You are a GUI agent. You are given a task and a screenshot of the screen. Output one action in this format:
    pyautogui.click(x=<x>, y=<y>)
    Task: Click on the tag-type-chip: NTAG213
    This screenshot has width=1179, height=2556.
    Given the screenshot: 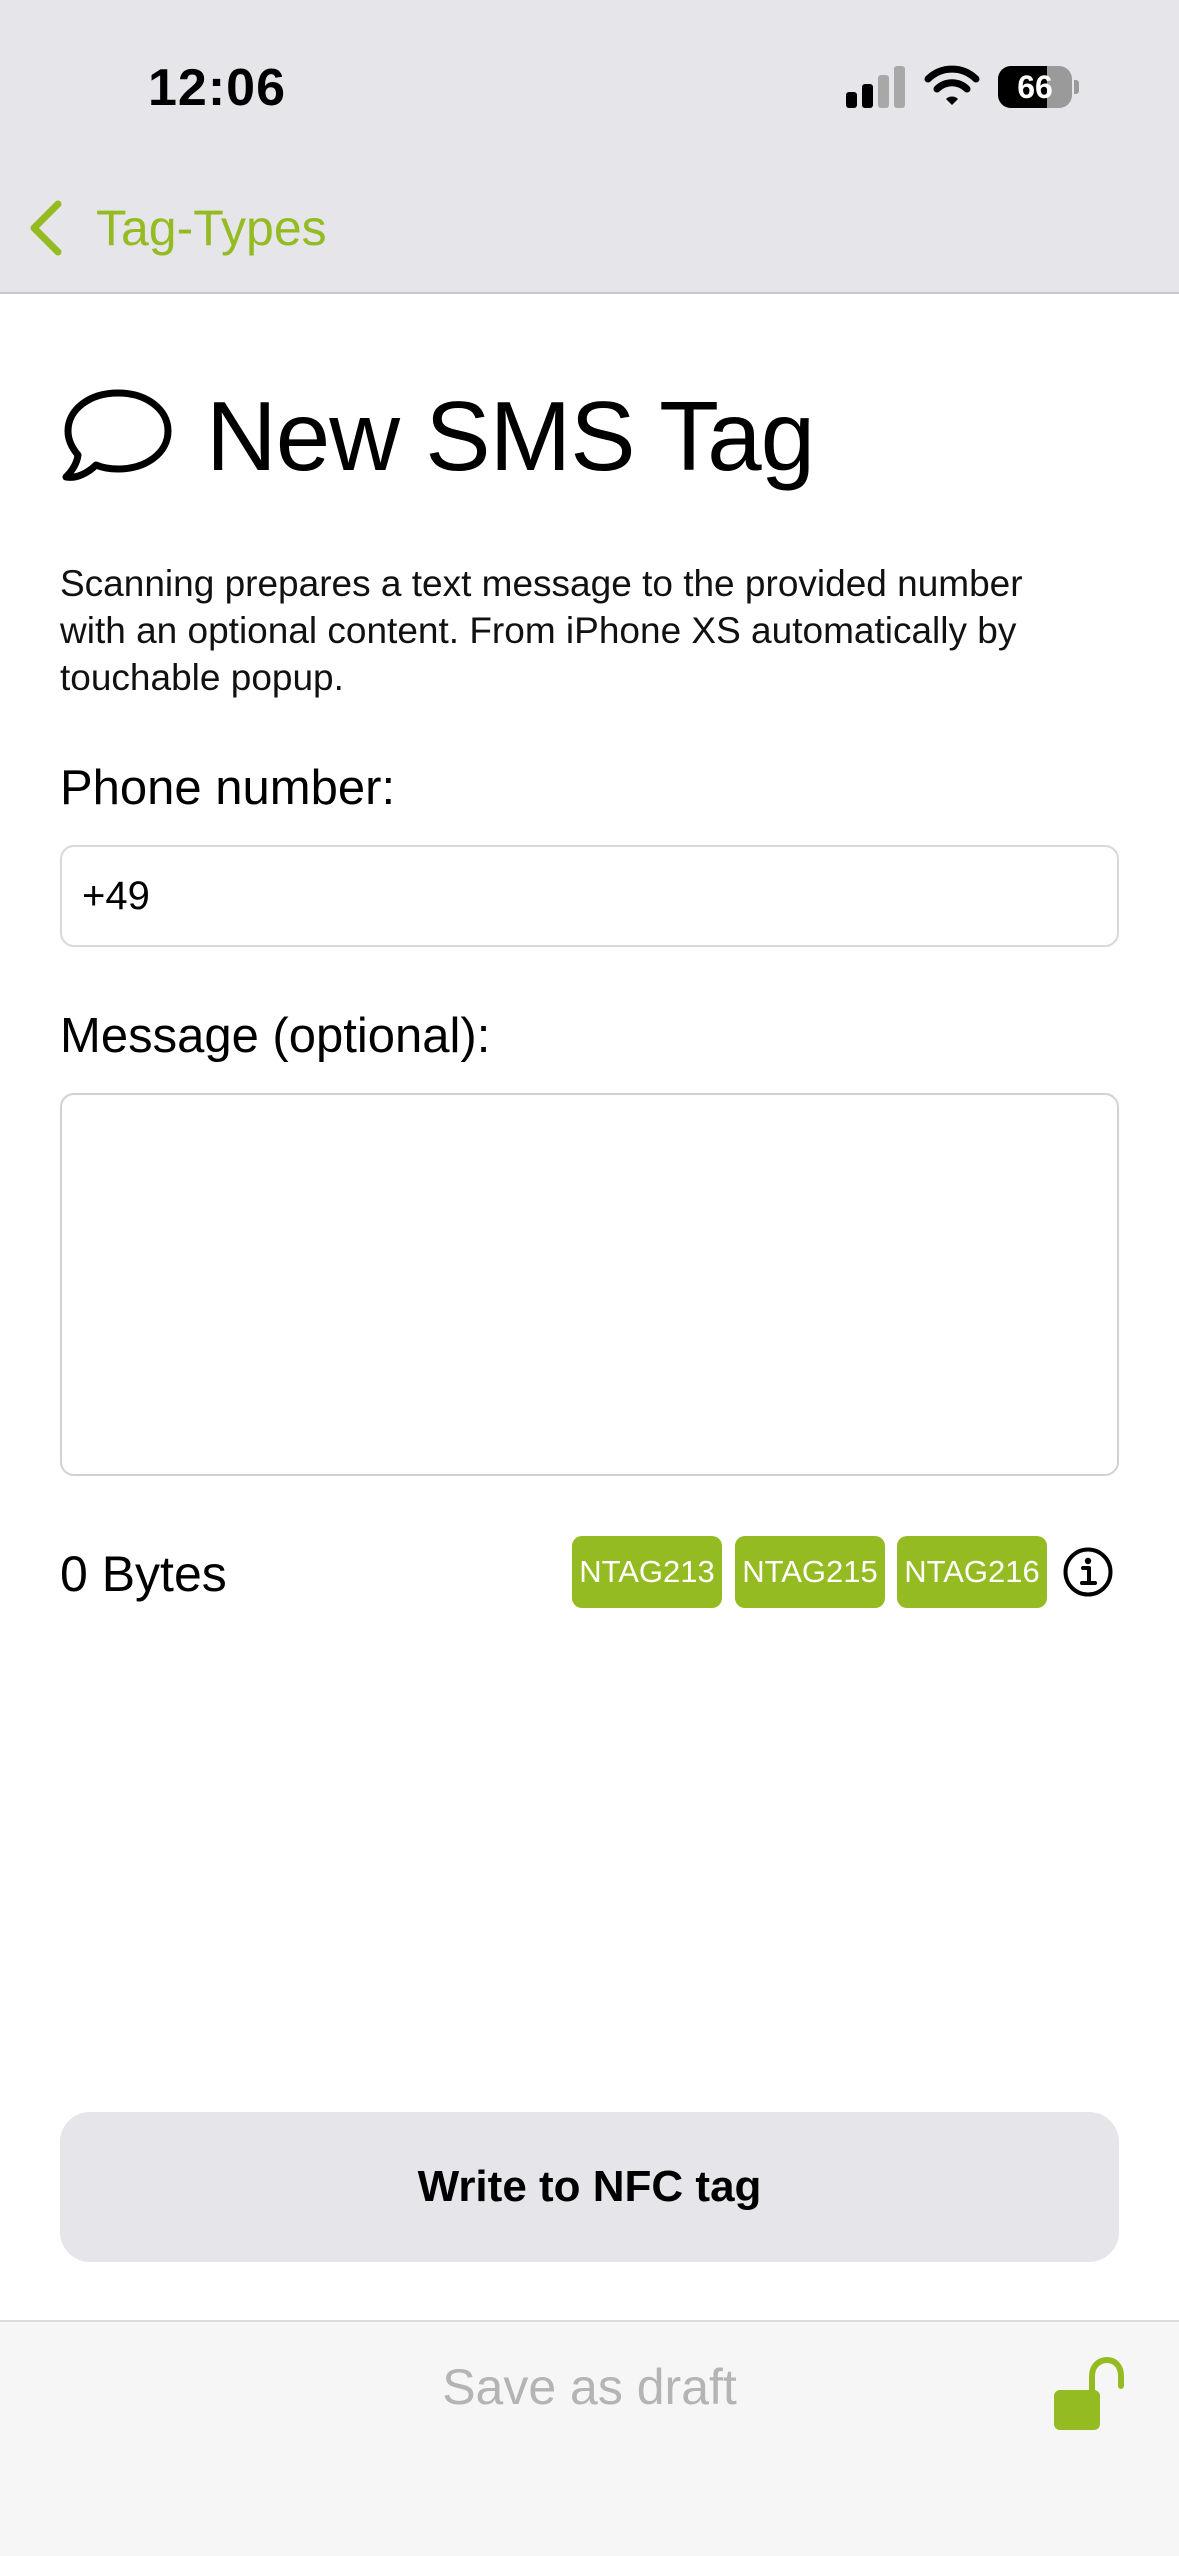 What is the action you would take?
    pyautogui.click(x=647, y=1572)
    